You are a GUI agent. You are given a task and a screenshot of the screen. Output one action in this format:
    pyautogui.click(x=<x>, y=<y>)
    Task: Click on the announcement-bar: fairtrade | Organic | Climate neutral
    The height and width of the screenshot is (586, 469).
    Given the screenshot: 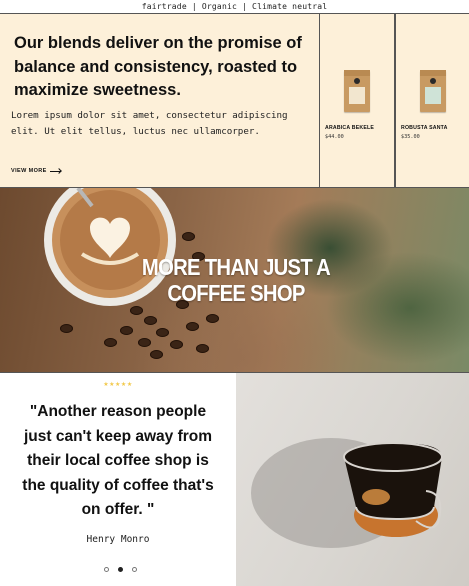 What is the action you would take?
    pyautogui.click(x=234, y=7)
    